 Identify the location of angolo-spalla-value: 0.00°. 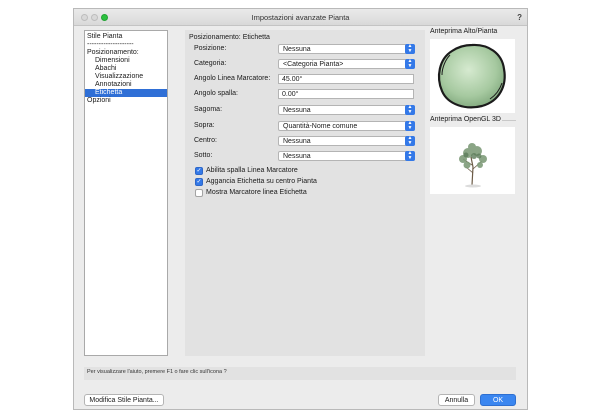
(290, 94).